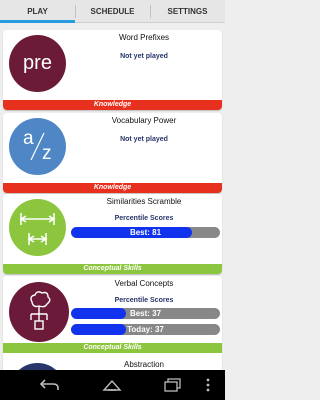 Image resolution: width=320 pixels, height=400 pixels. Describe the element at coordinates (37, 366) in the screenshot. I see `abstraction-icon` at that location.